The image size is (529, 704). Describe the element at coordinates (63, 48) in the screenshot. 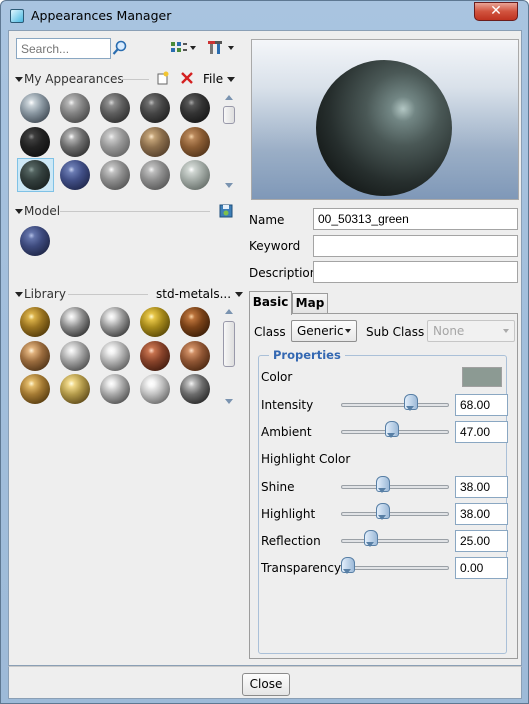

I see `search-input` at that location.